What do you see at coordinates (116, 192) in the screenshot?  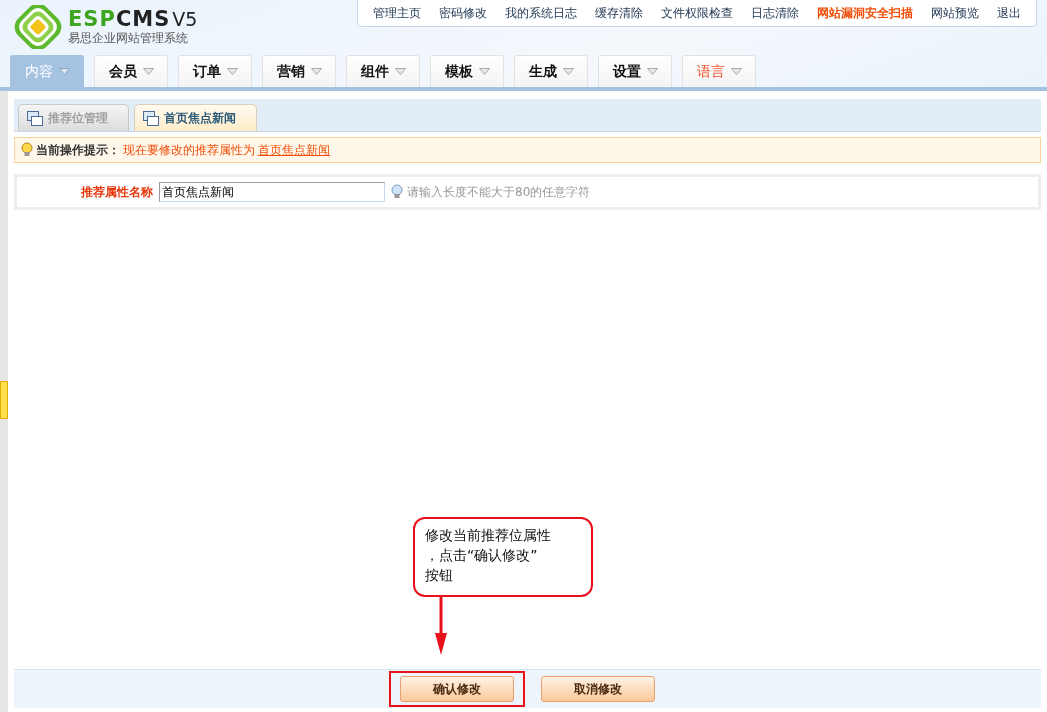 I see `field-label: 推荐属性名称` at bounding box center [116, 192].